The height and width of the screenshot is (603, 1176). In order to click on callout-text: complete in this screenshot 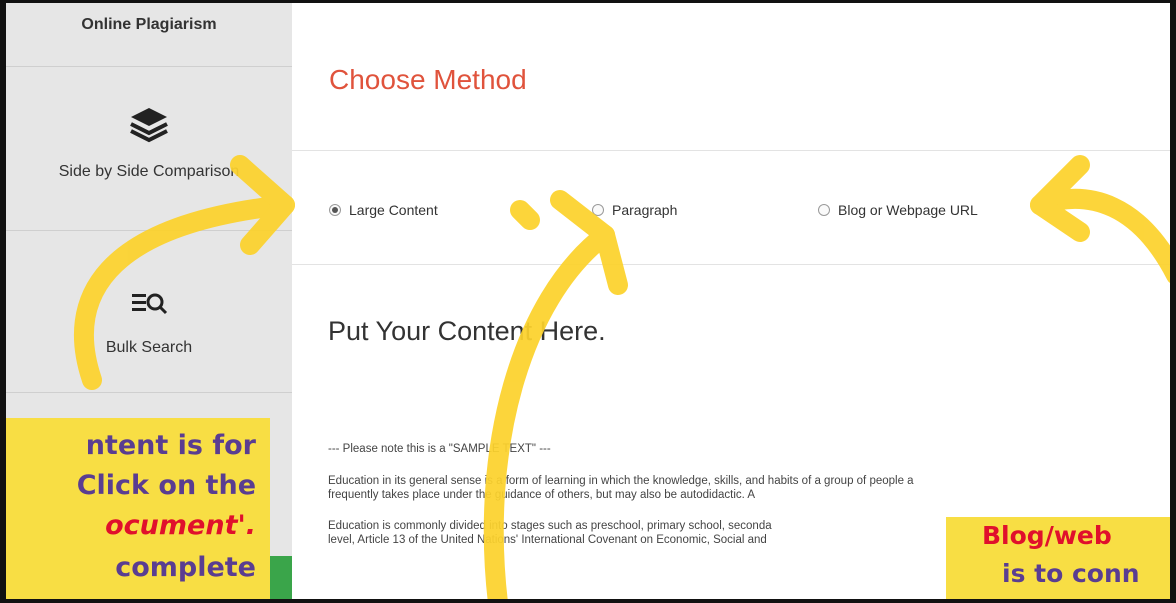, I will do `click(185, 567)`.